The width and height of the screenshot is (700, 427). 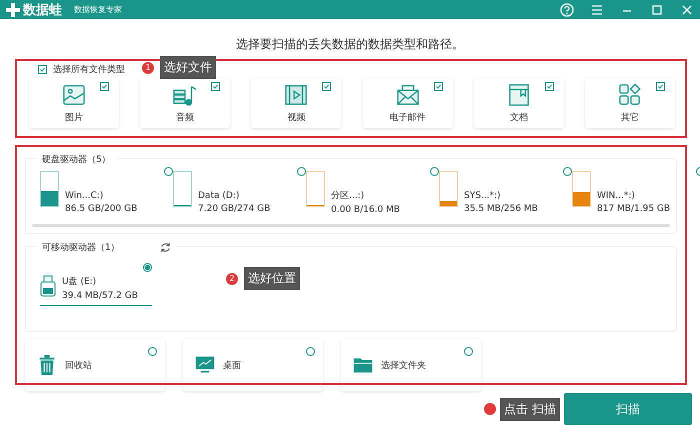 I want to click on drive-name: Data (D:), so click(x=219, y=195).